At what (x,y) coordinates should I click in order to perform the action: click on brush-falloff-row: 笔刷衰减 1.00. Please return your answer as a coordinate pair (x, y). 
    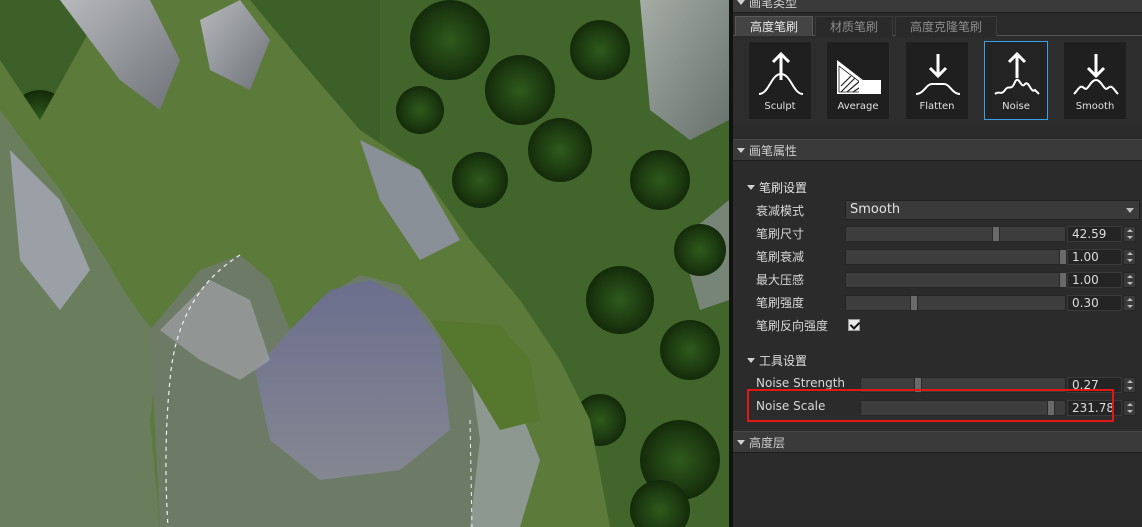
    Looking at the image, I should click on (946, 256).